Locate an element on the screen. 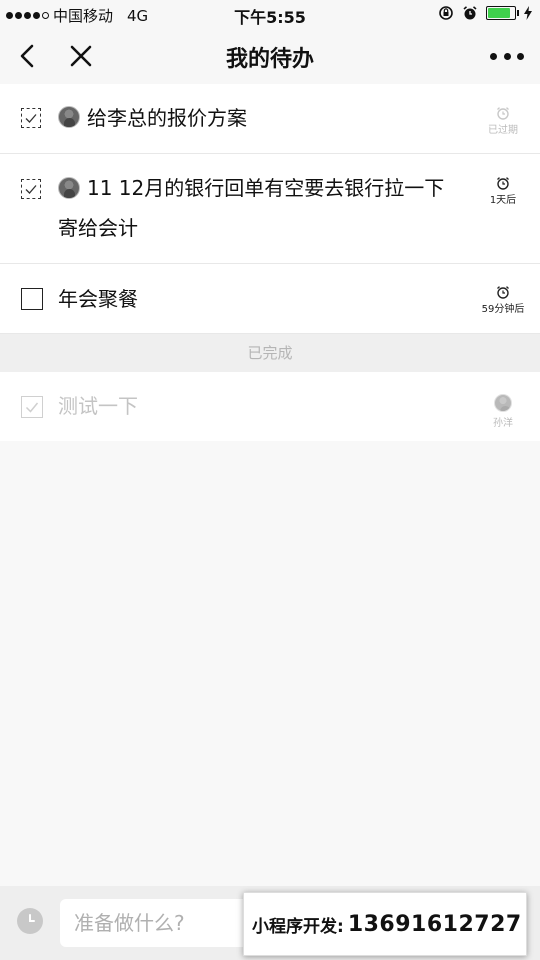 This screenshot has height=960, width=540. todo-item: 给李总的报价方案 已过期 is located at coordinates (270, 119).